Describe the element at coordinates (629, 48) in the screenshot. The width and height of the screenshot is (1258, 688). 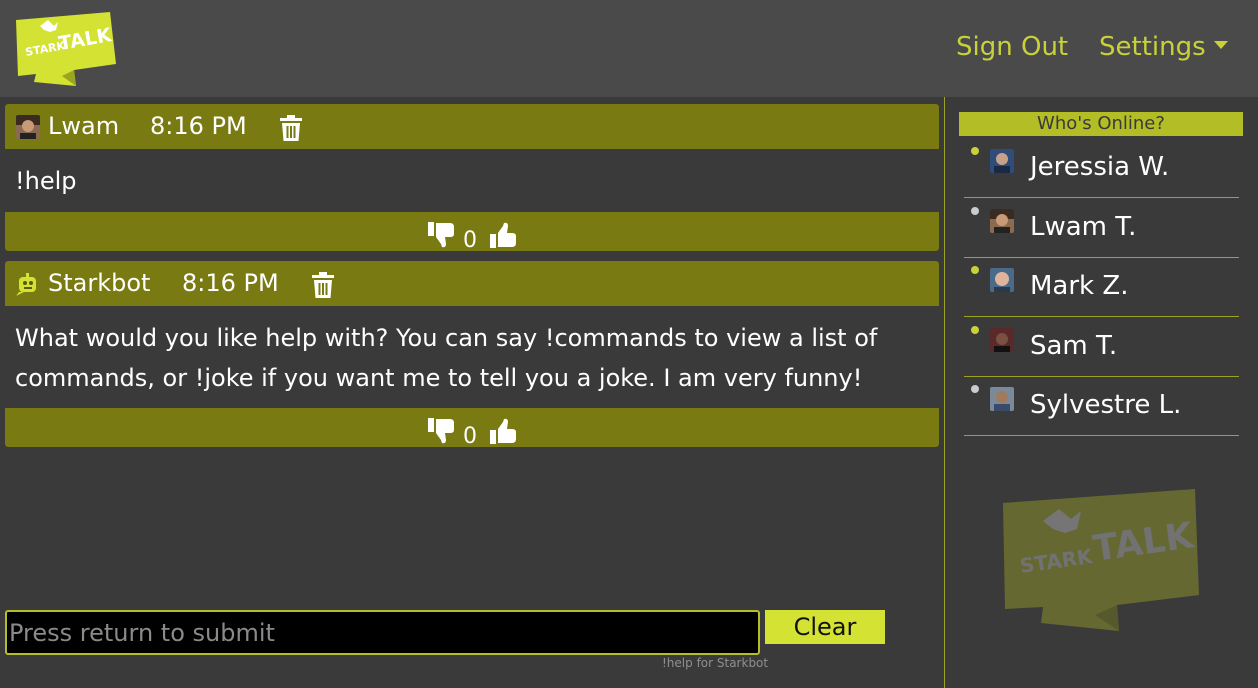
I see `app-header: STARK TALK Sign Out Settings` at that location.